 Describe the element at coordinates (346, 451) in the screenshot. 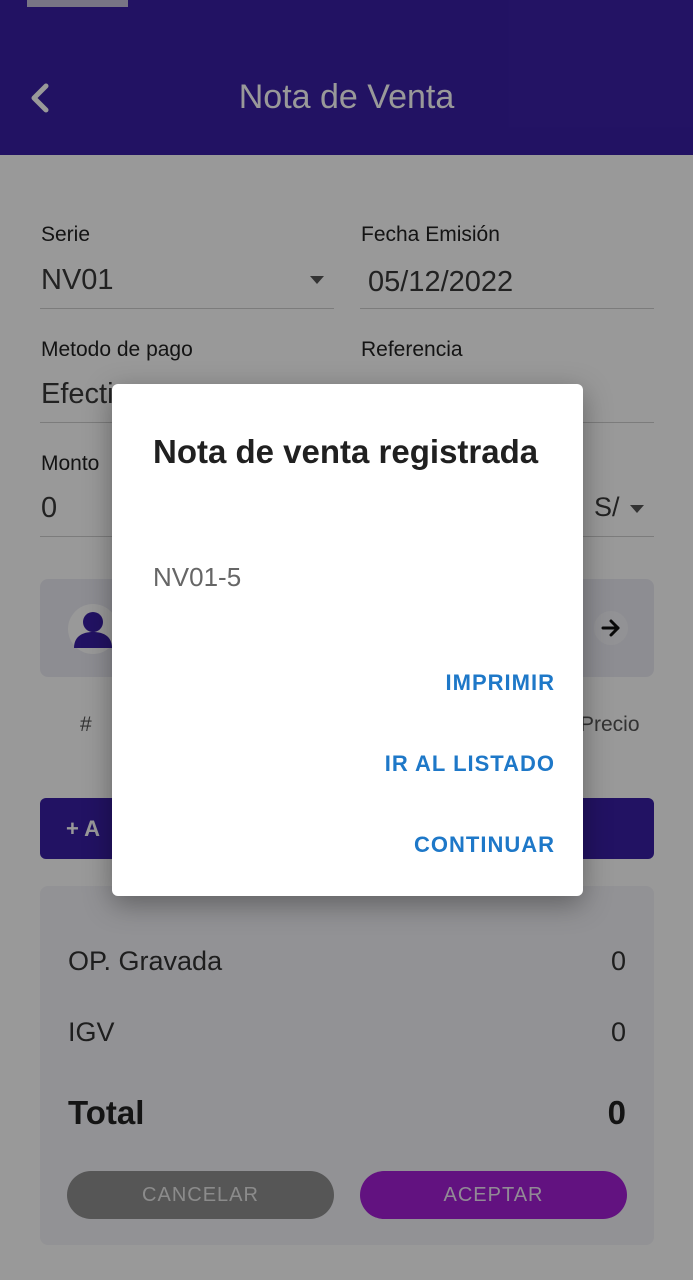

I see `dialog-title: Nota de venta registrada` at that location.